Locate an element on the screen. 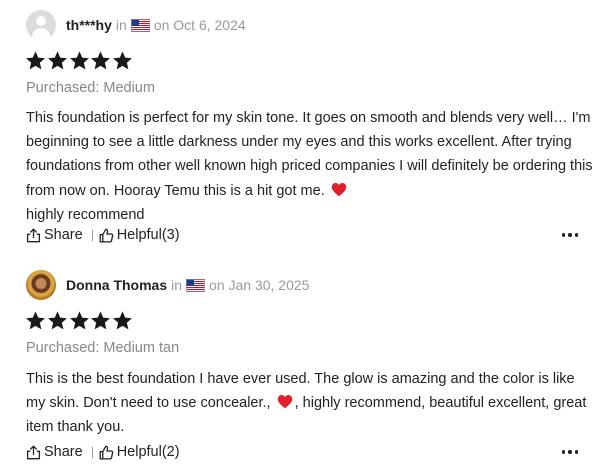 This screenshot has width=612, height=472. review-actions: Share Helpful(2) is located at coordinates (103, 452).